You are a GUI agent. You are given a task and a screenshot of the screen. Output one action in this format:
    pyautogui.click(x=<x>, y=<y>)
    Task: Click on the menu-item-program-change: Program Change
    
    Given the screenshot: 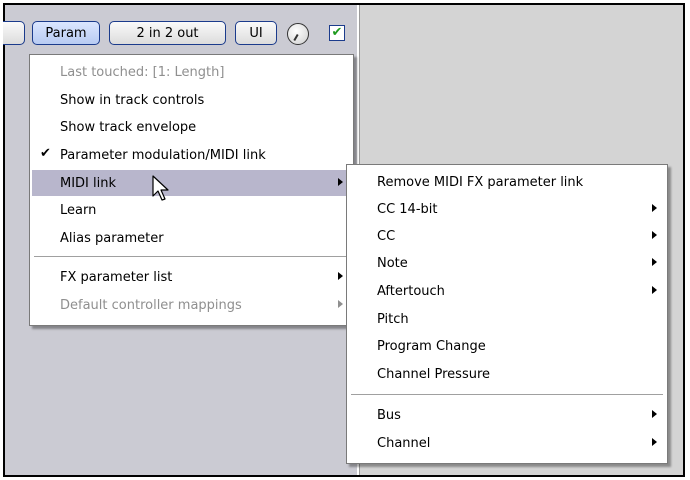 What is the action you would take?
    pyautogui.click(x=507, y=346)
    